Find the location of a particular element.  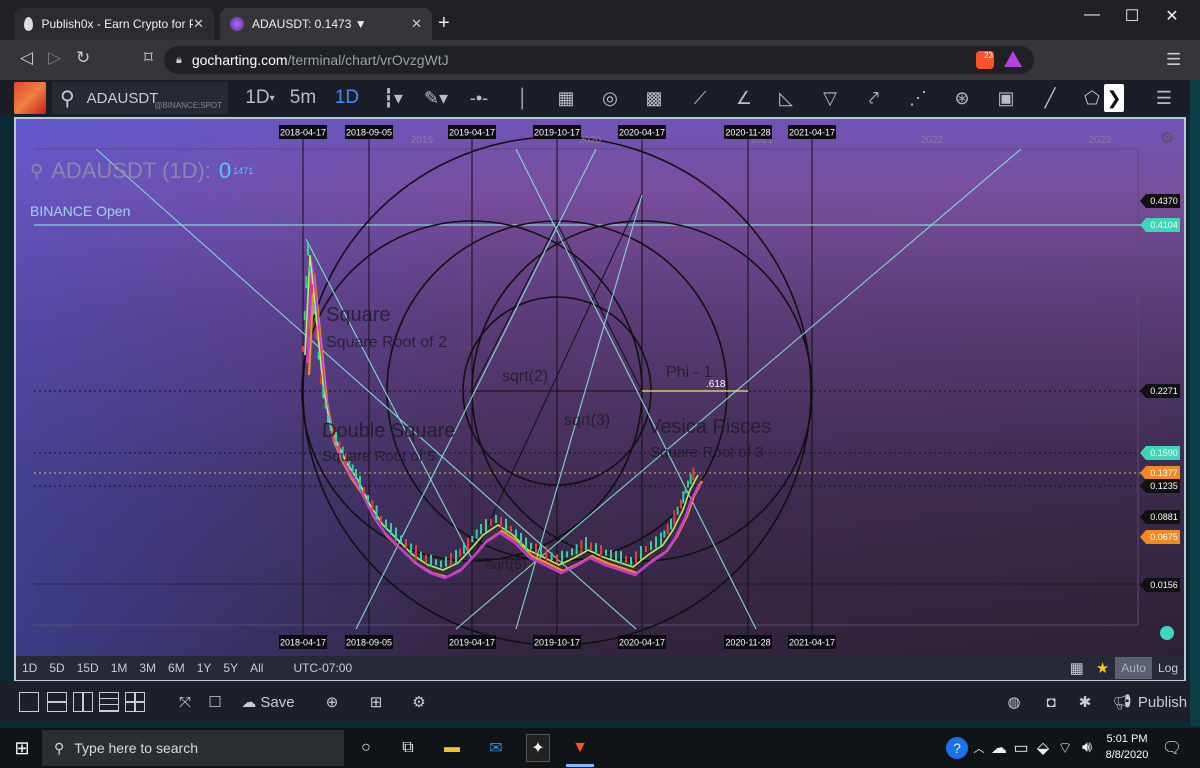

tab-title: ADAUSDT: 0.1473 ▼ is located at coordinates (309, 24).